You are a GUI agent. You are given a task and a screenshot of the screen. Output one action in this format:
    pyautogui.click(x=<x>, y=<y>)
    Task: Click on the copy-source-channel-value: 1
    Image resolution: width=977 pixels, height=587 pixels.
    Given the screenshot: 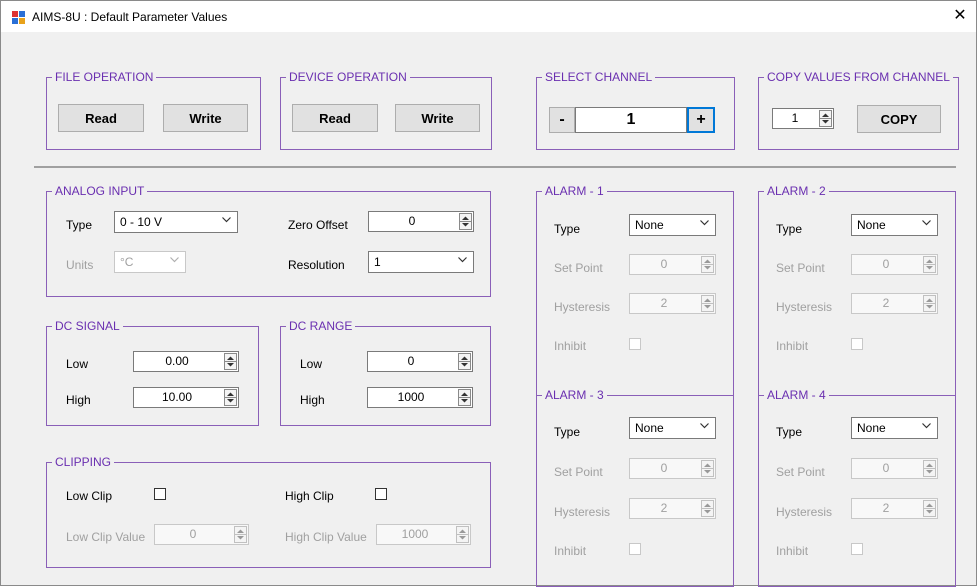 What is the action you would take?
    pyautogui.click(x=795, y=118)
    